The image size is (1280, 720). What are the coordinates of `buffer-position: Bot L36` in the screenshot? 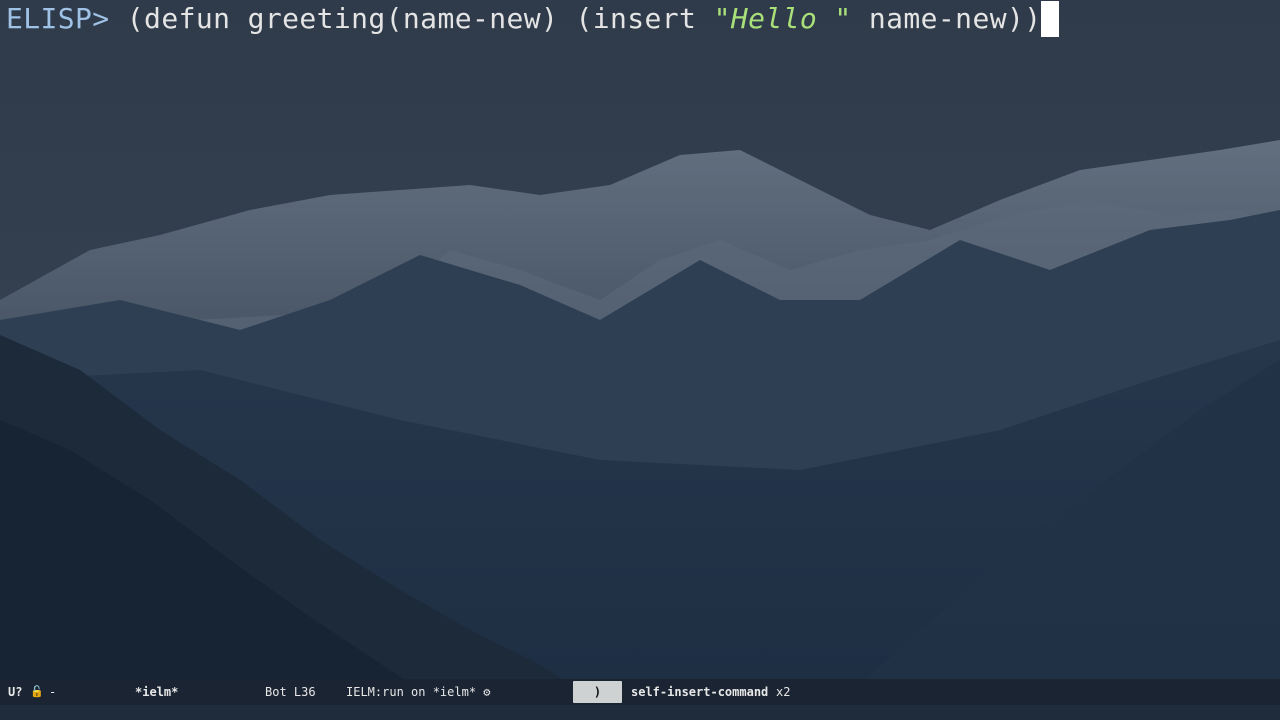 It's located at (290, 692).